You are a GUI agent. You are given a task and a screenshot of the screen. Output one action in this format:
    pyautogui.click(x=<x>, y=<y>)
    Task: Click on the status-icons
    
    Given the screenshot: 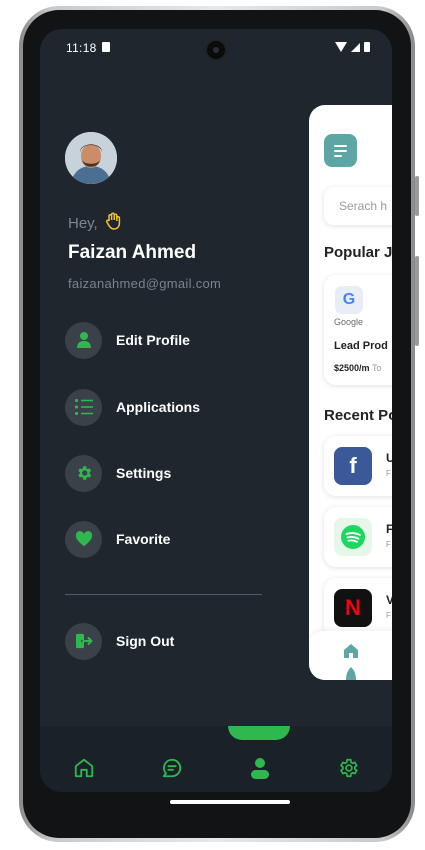 What is the action you would take?
    pyautogui.click(x=352, y=47)
    